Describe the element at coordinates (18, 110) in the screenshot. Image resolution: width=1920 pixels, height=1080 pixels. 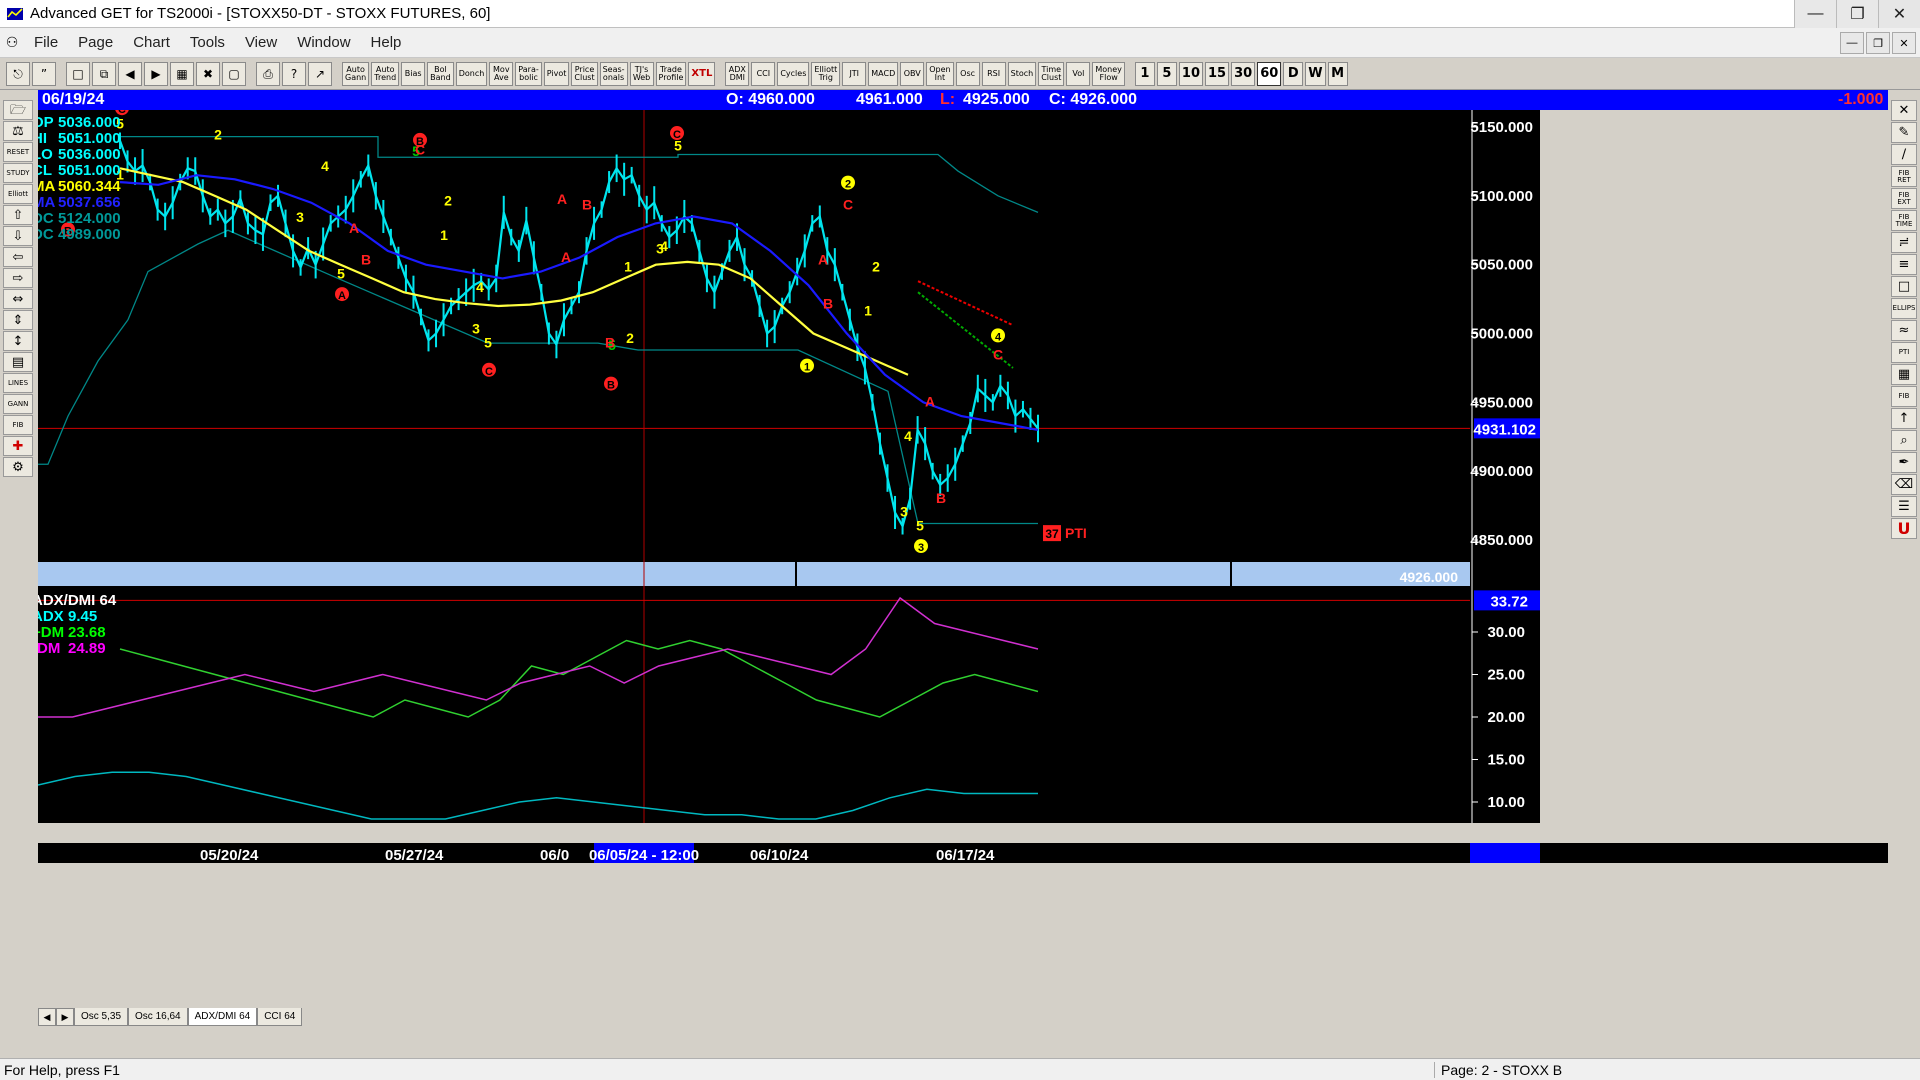
I see `folder-icon: 🗁` at that location.